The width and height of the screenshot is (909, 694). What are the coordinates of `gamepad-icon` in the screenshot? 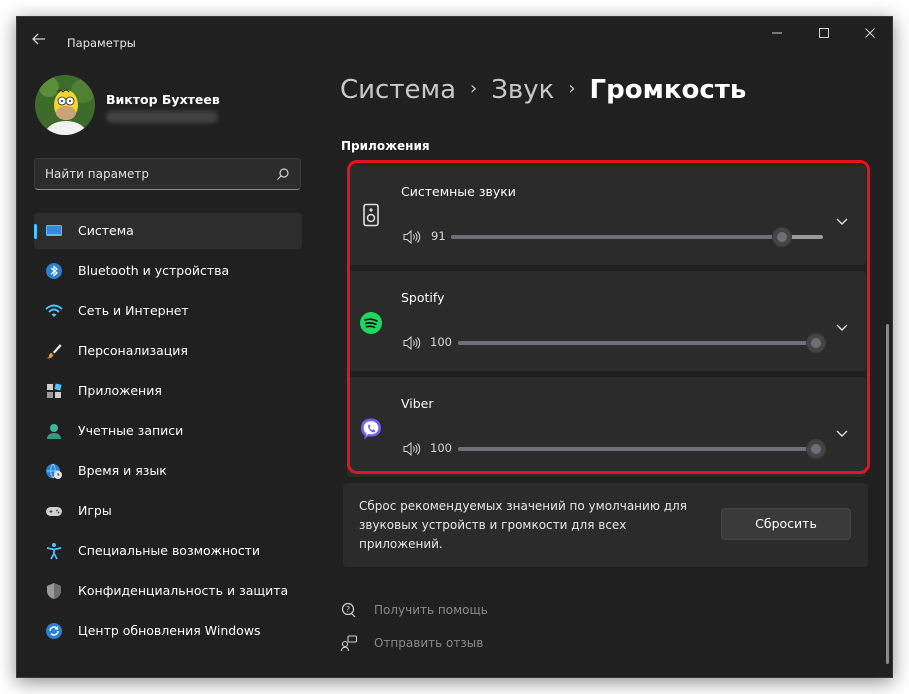 It's located at (54, 511).